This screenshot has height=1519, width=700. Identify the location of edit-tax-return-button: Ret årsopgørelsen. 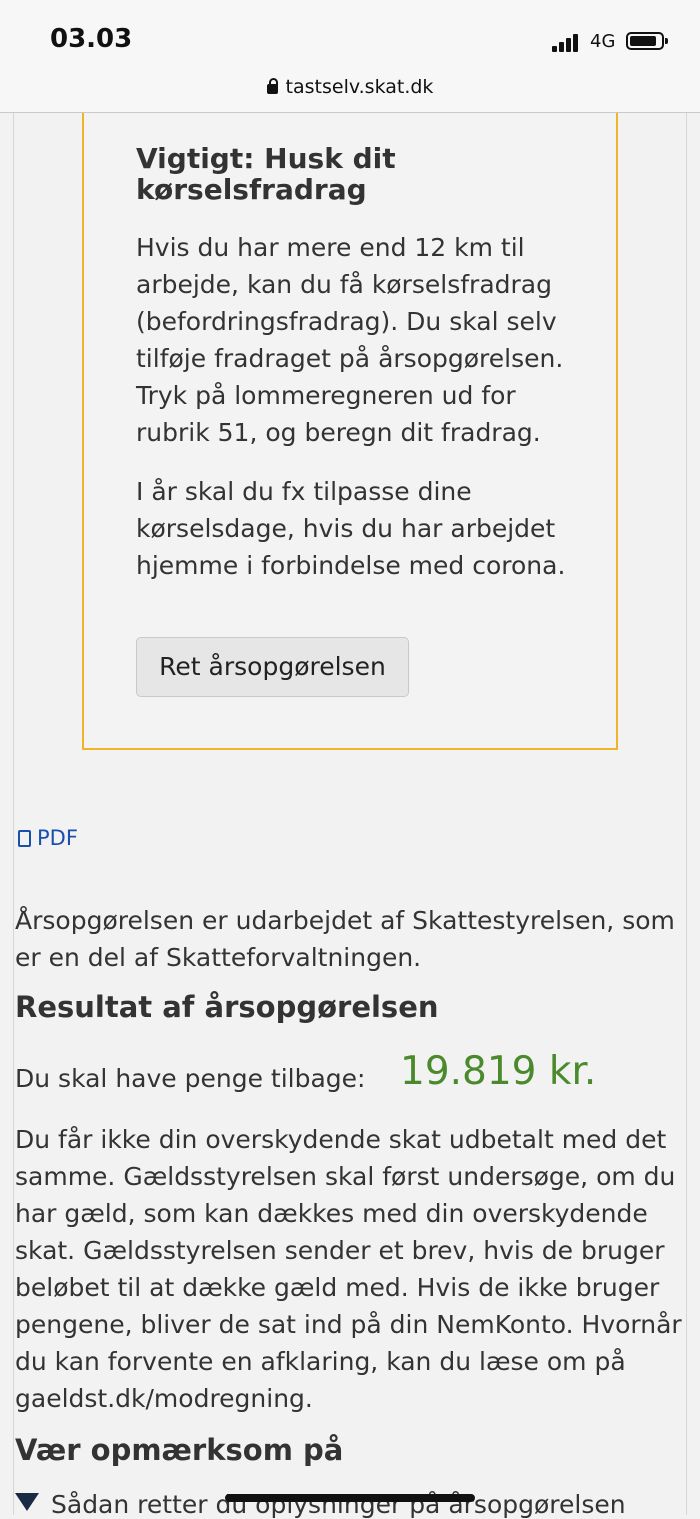
(272, 667).